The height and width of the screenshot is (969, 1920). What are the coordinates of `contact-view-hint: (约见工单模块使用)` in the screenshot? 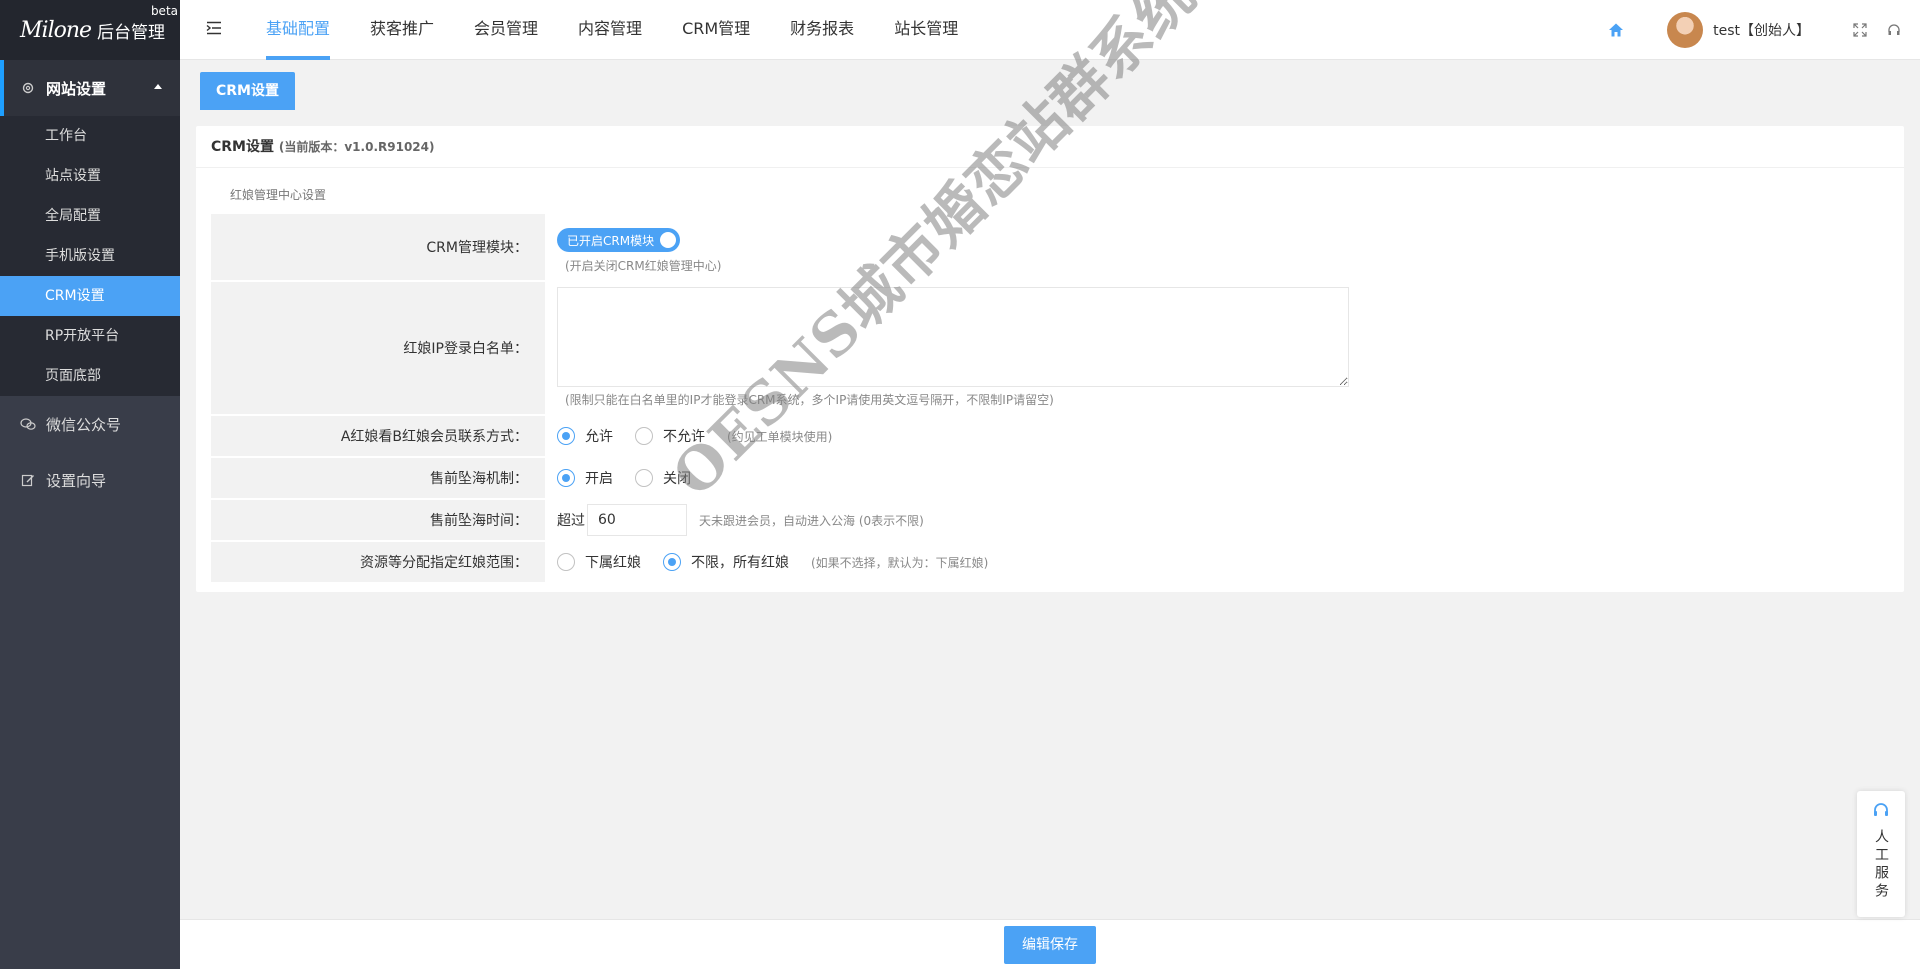 It's located at (780, 436).